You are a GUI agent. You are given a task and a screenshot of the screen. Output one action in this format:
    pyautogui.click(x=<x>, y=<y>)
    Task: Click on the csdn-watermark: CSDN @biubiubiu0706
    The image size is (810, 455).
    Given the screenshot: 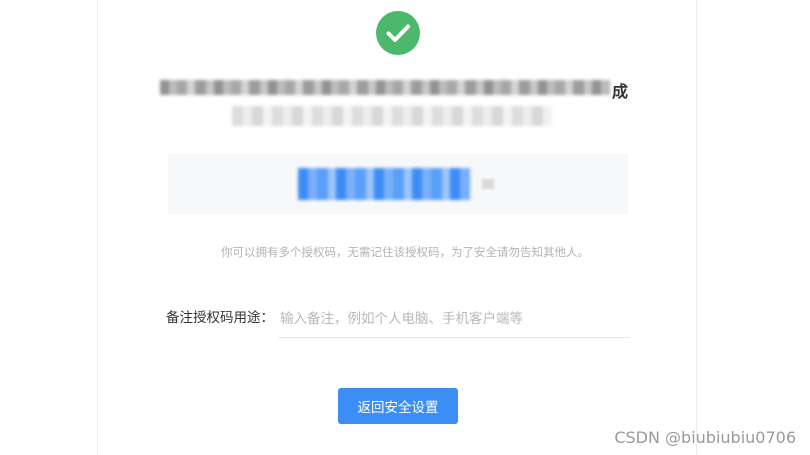 What is the action you would take?
    pyautogui.click(x=705, y=437)
    